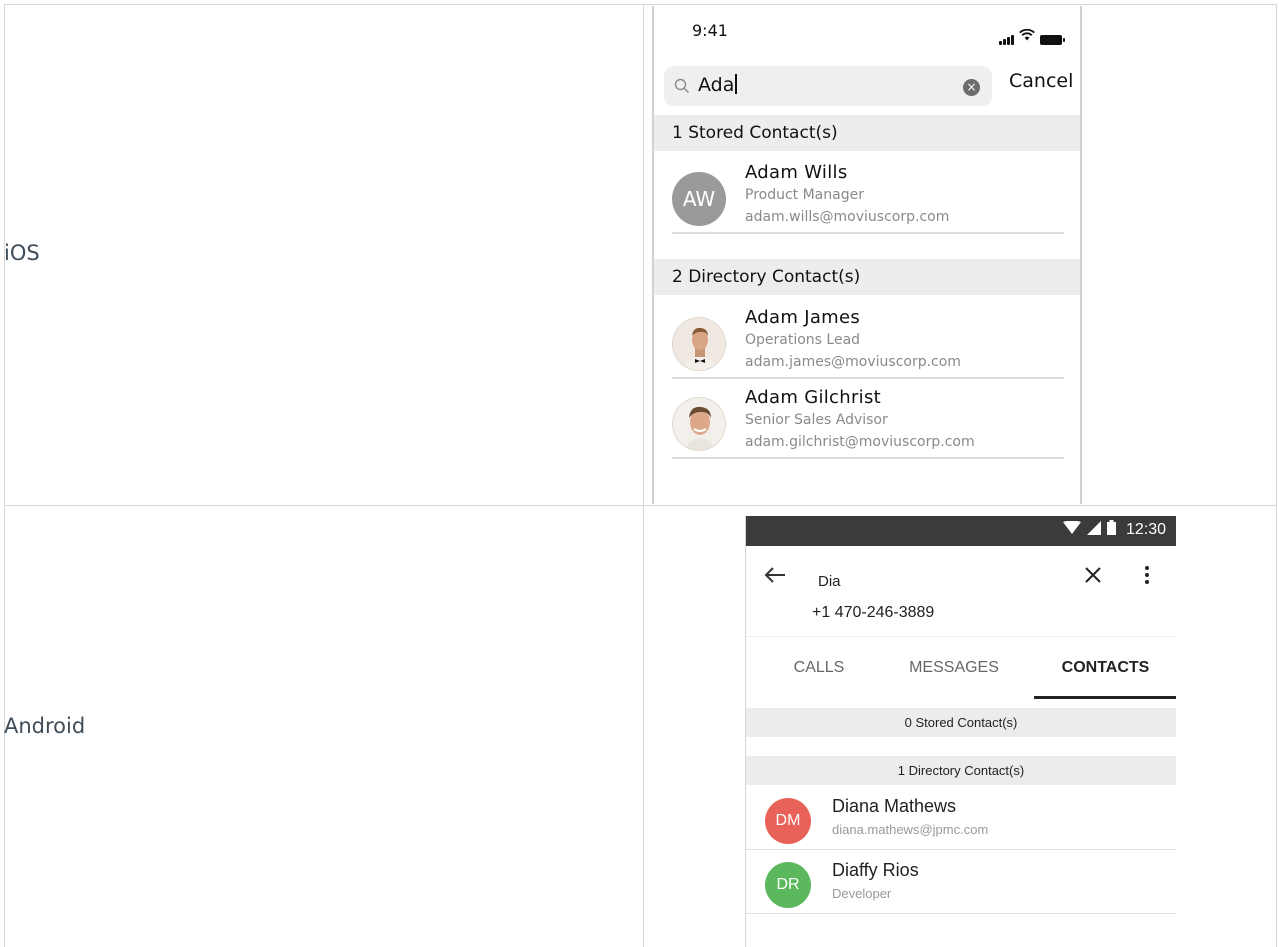  Describe the element at coordinates (862, 893) in the screenshot. I see `contact-title: Developer` at that location.